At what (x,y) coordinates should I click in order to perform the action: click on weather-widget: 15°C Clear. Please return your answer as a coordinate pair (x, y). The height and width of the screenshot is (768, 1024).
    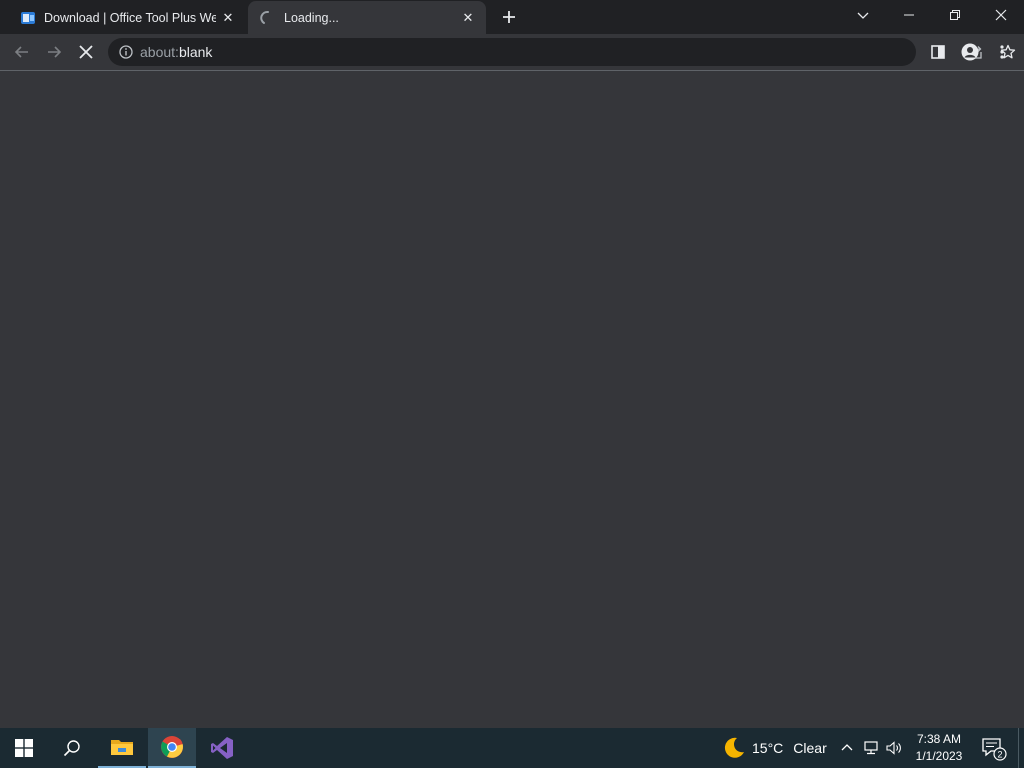
    Looking at the image, I should click on (774, 748).